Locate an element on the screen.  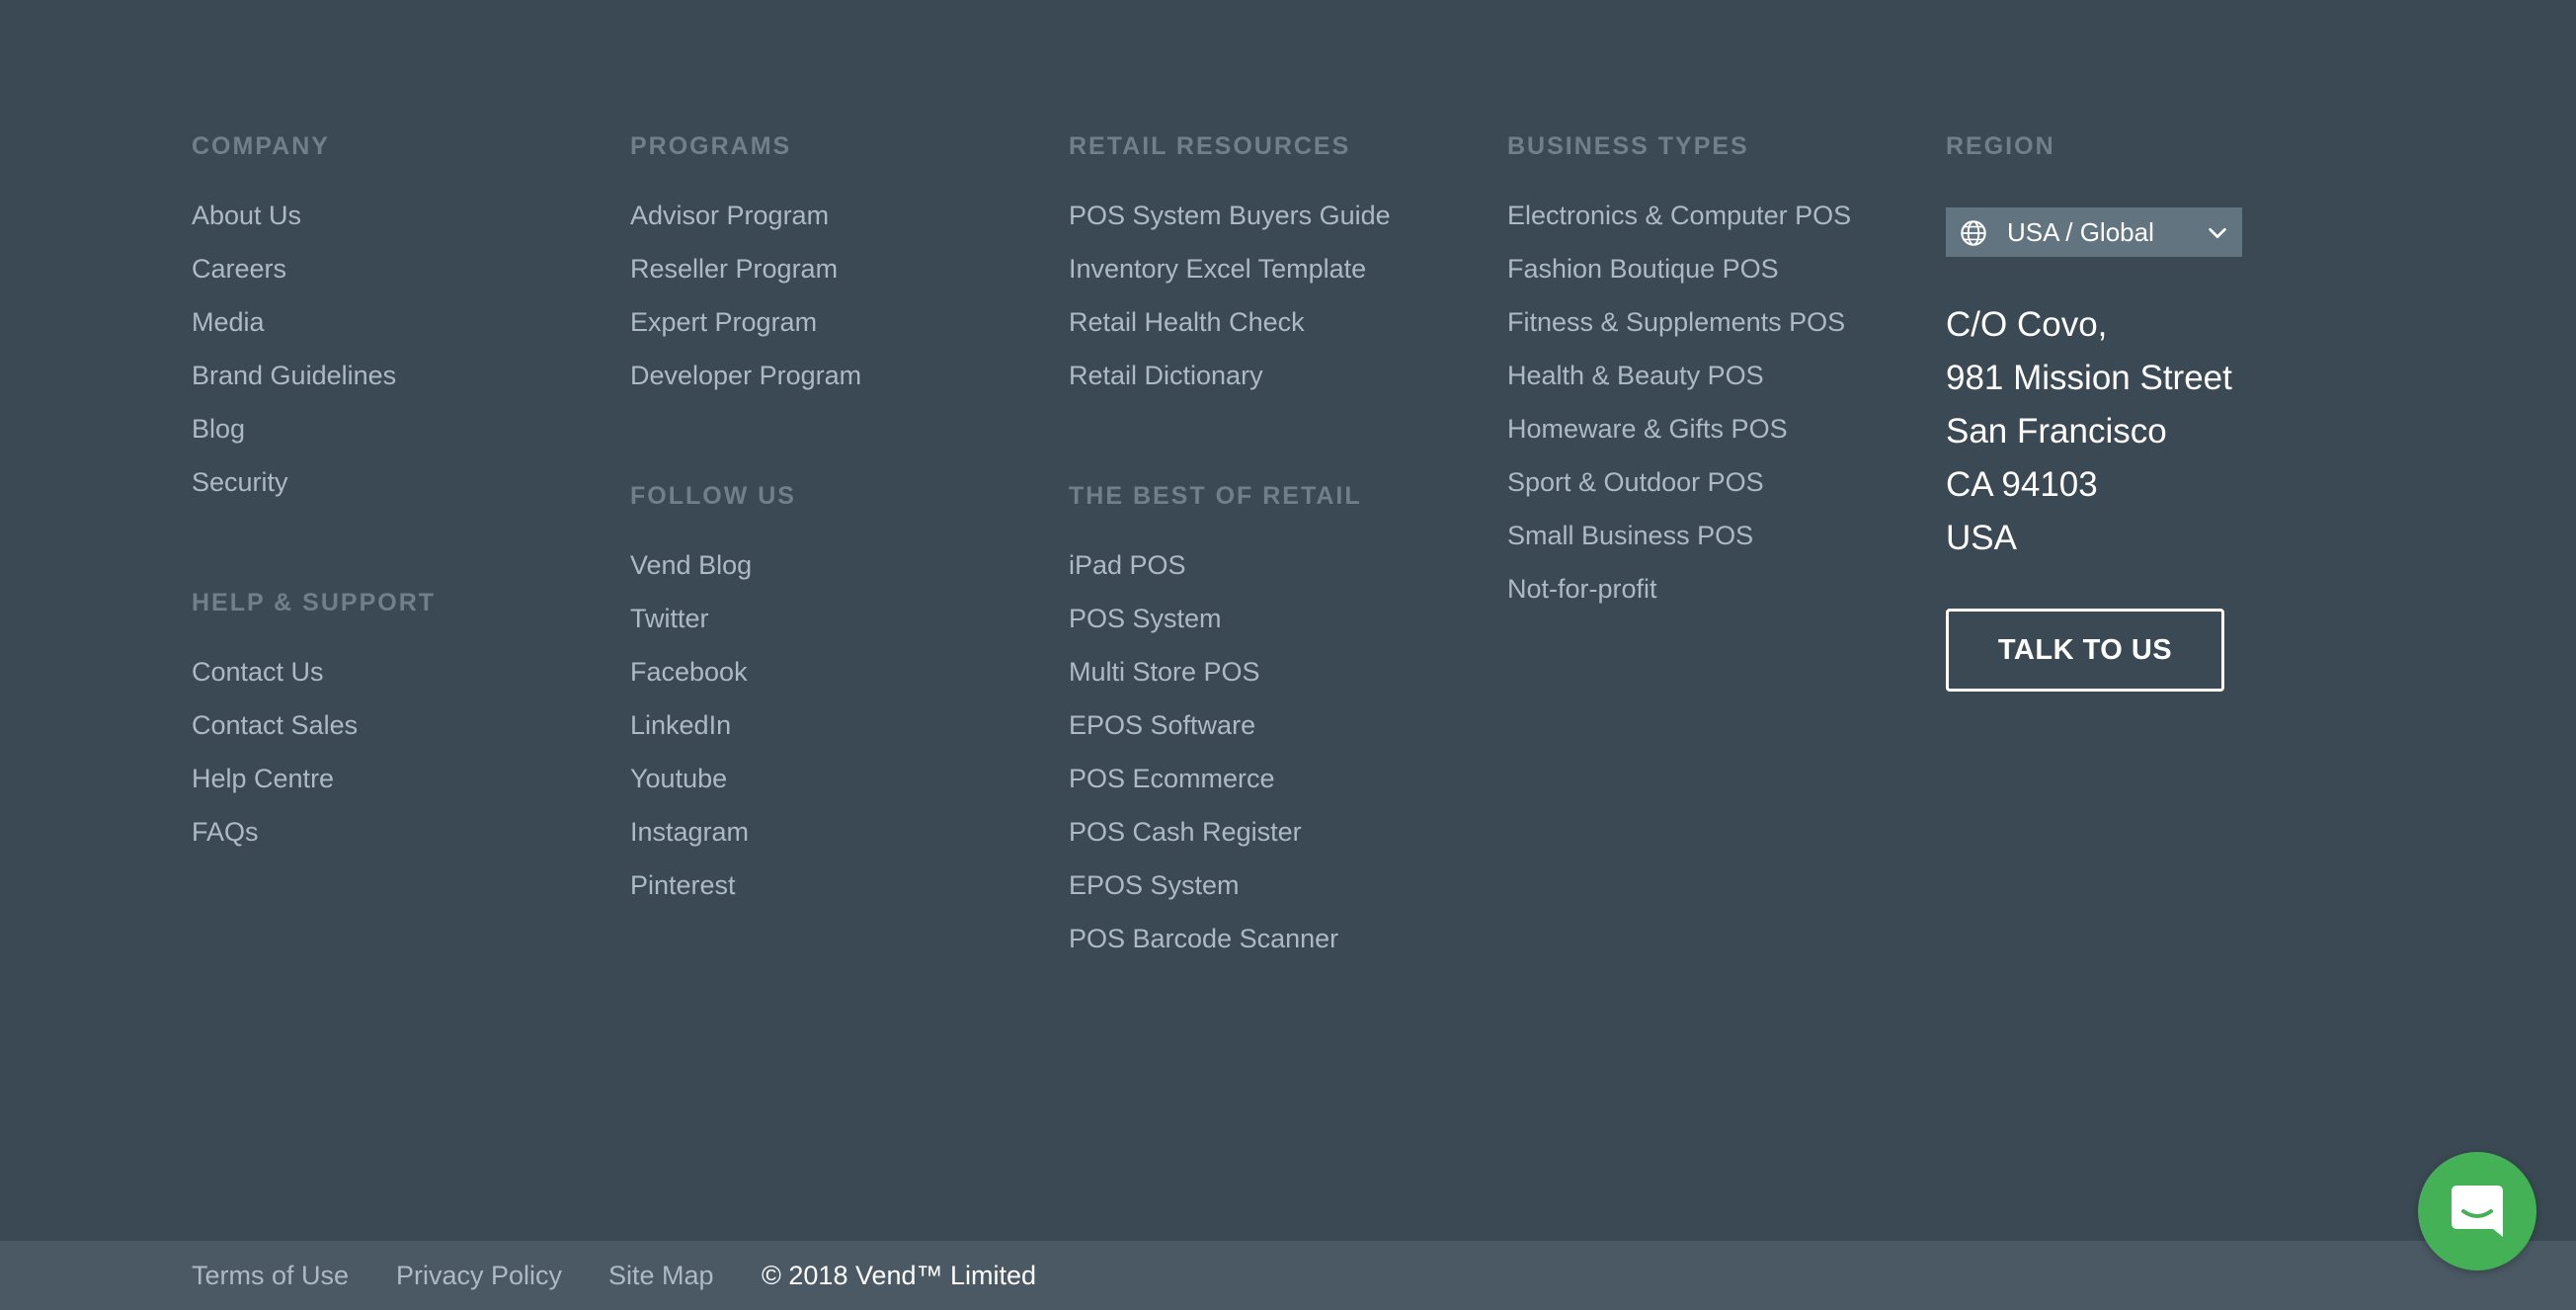
link-pos-cash-register: POS Cash Register is located at coordinates (1185, 832).